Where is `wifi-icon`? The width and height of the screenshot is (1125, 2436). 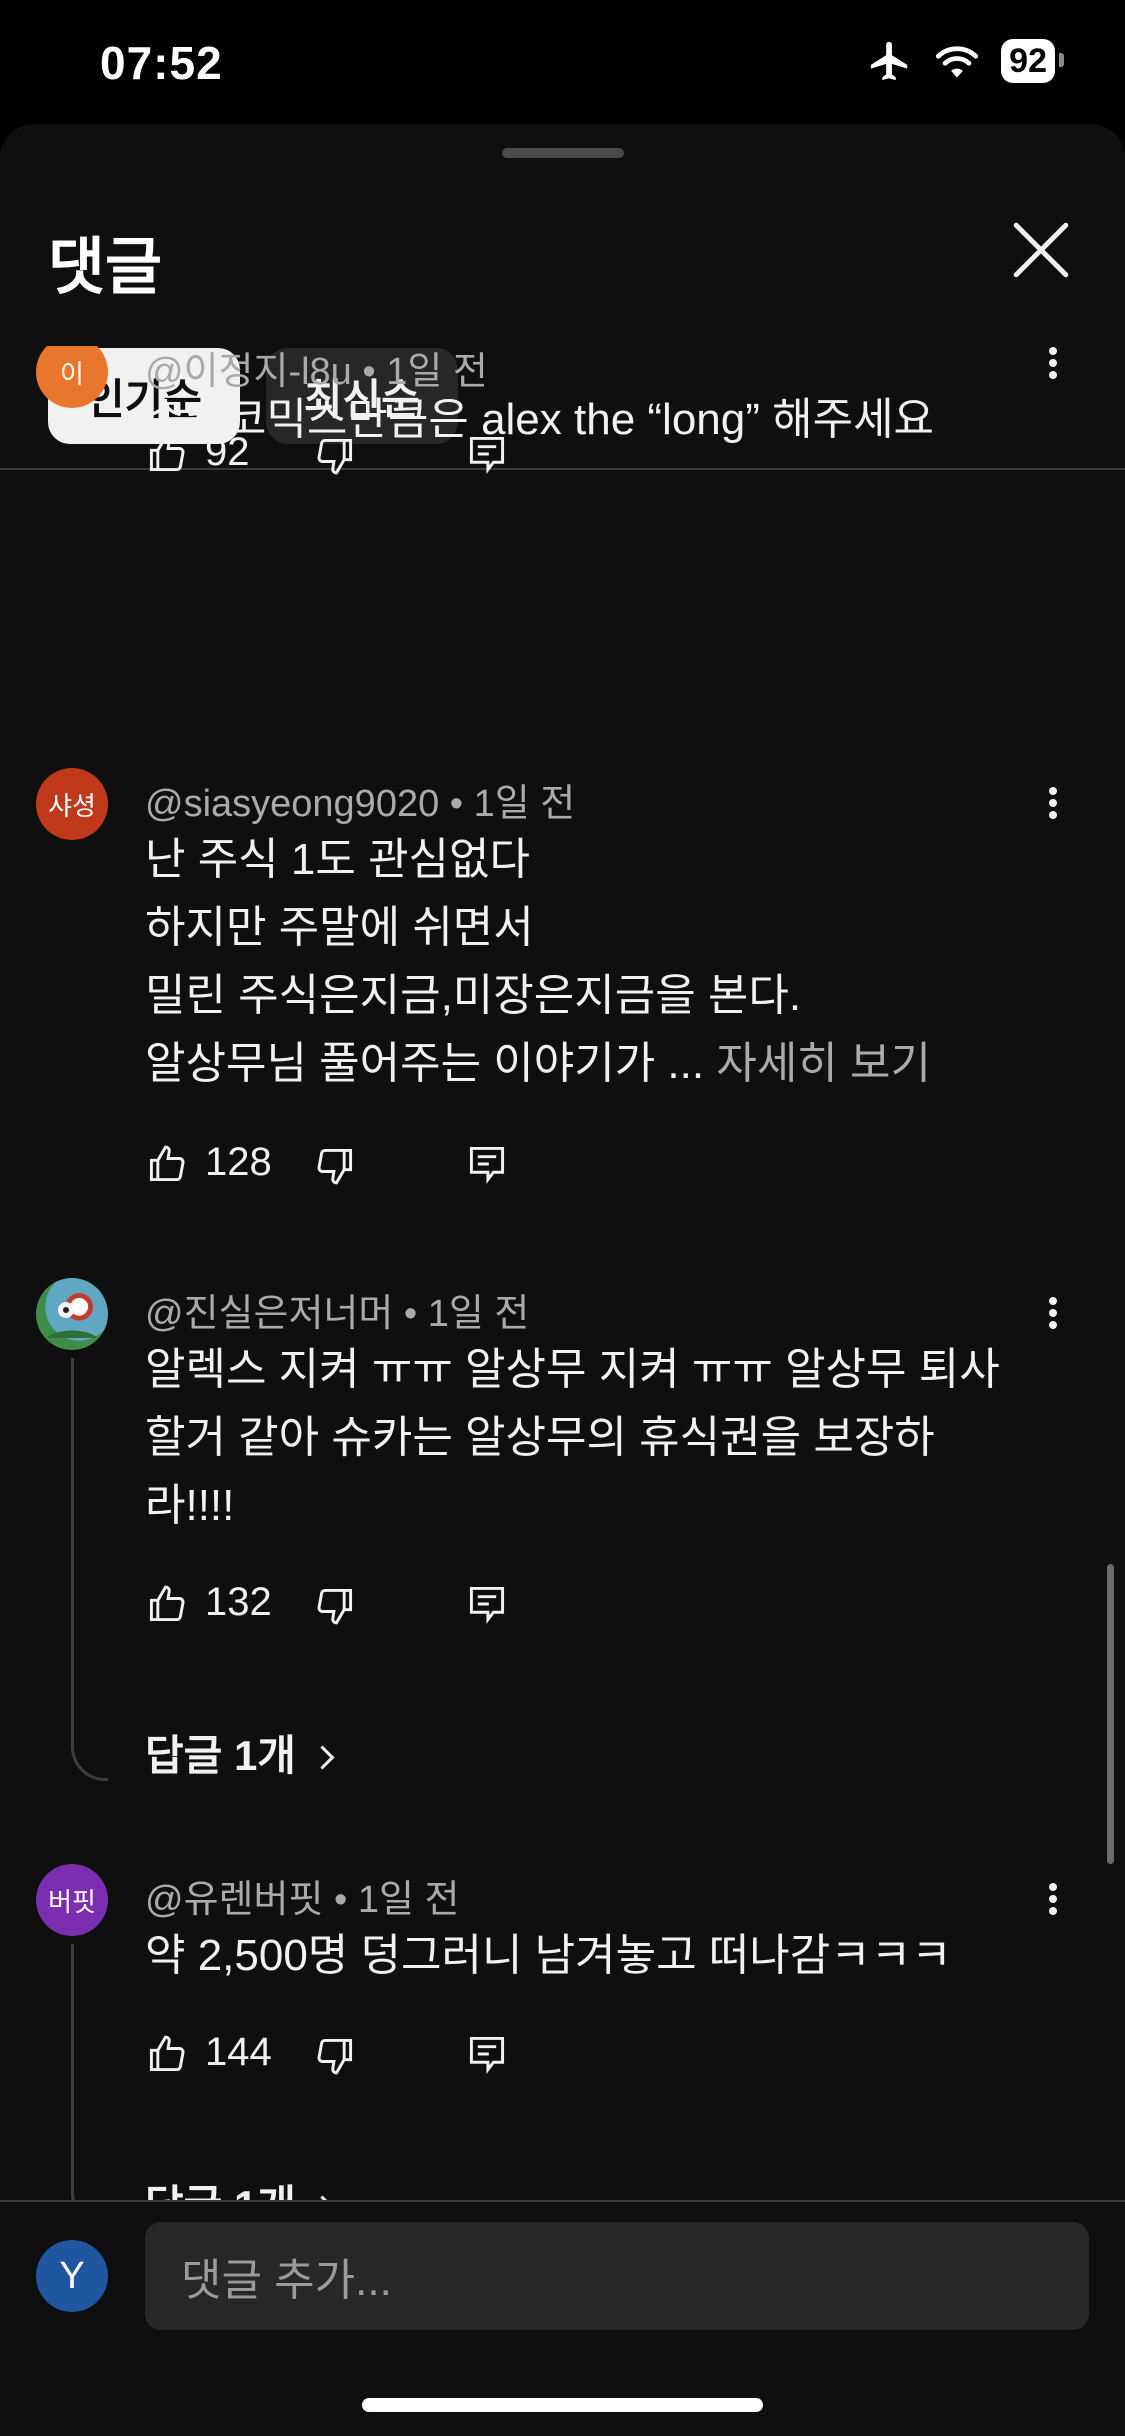
wifi-icon is located at coordinates (957, 62).